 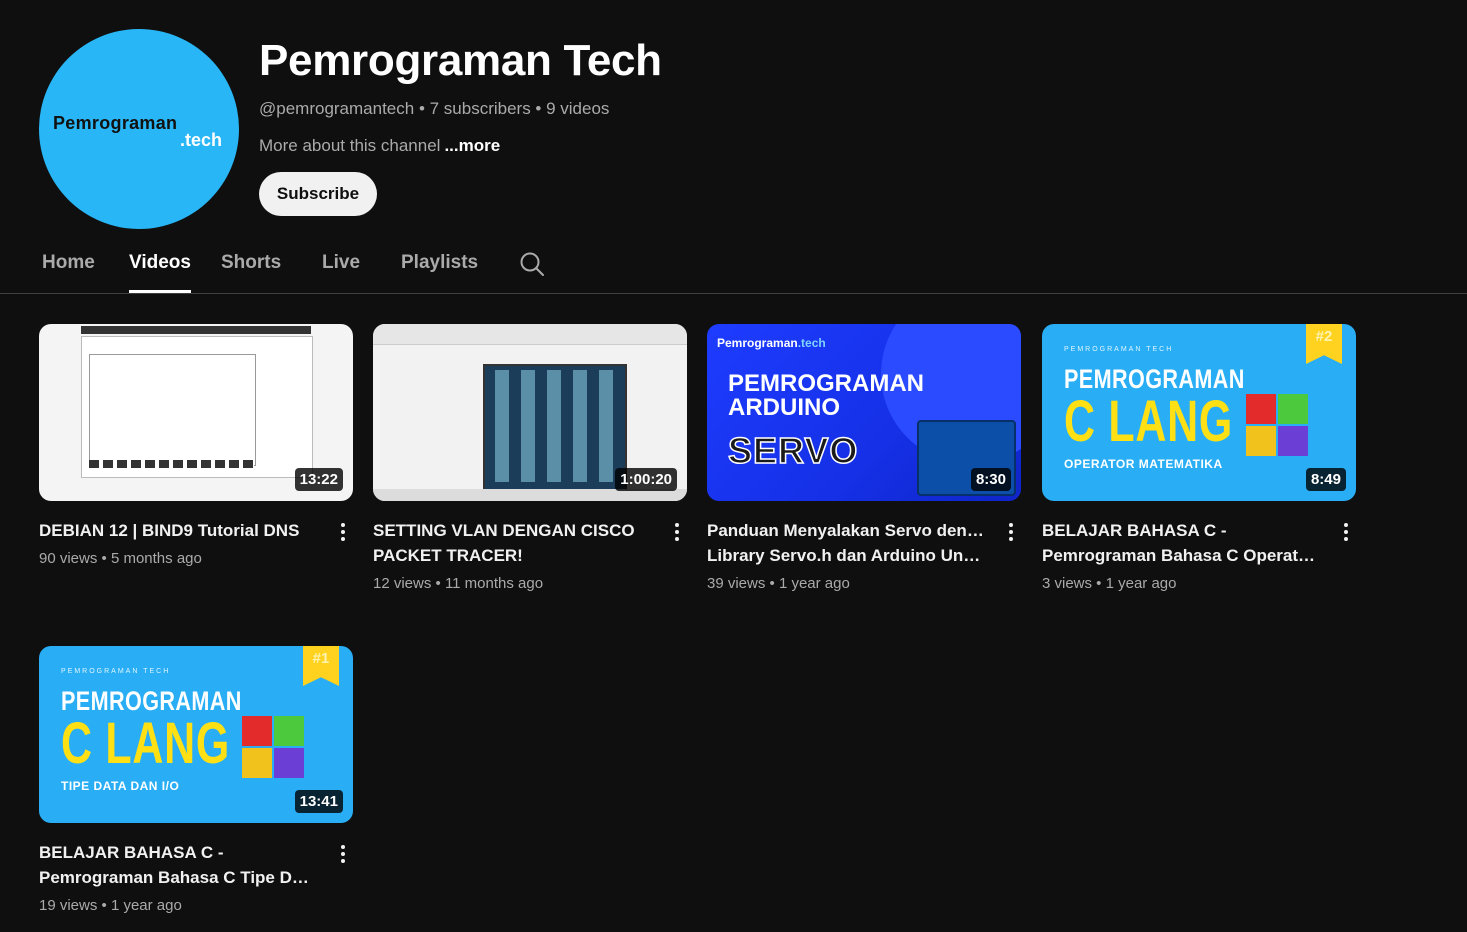 What do you see at coordinates (512, 543) in the screenshot?
I see `video-title: SETTING VLAN DENGAN CISCO PACKET TRACER!` at bounding box center [512, 543].